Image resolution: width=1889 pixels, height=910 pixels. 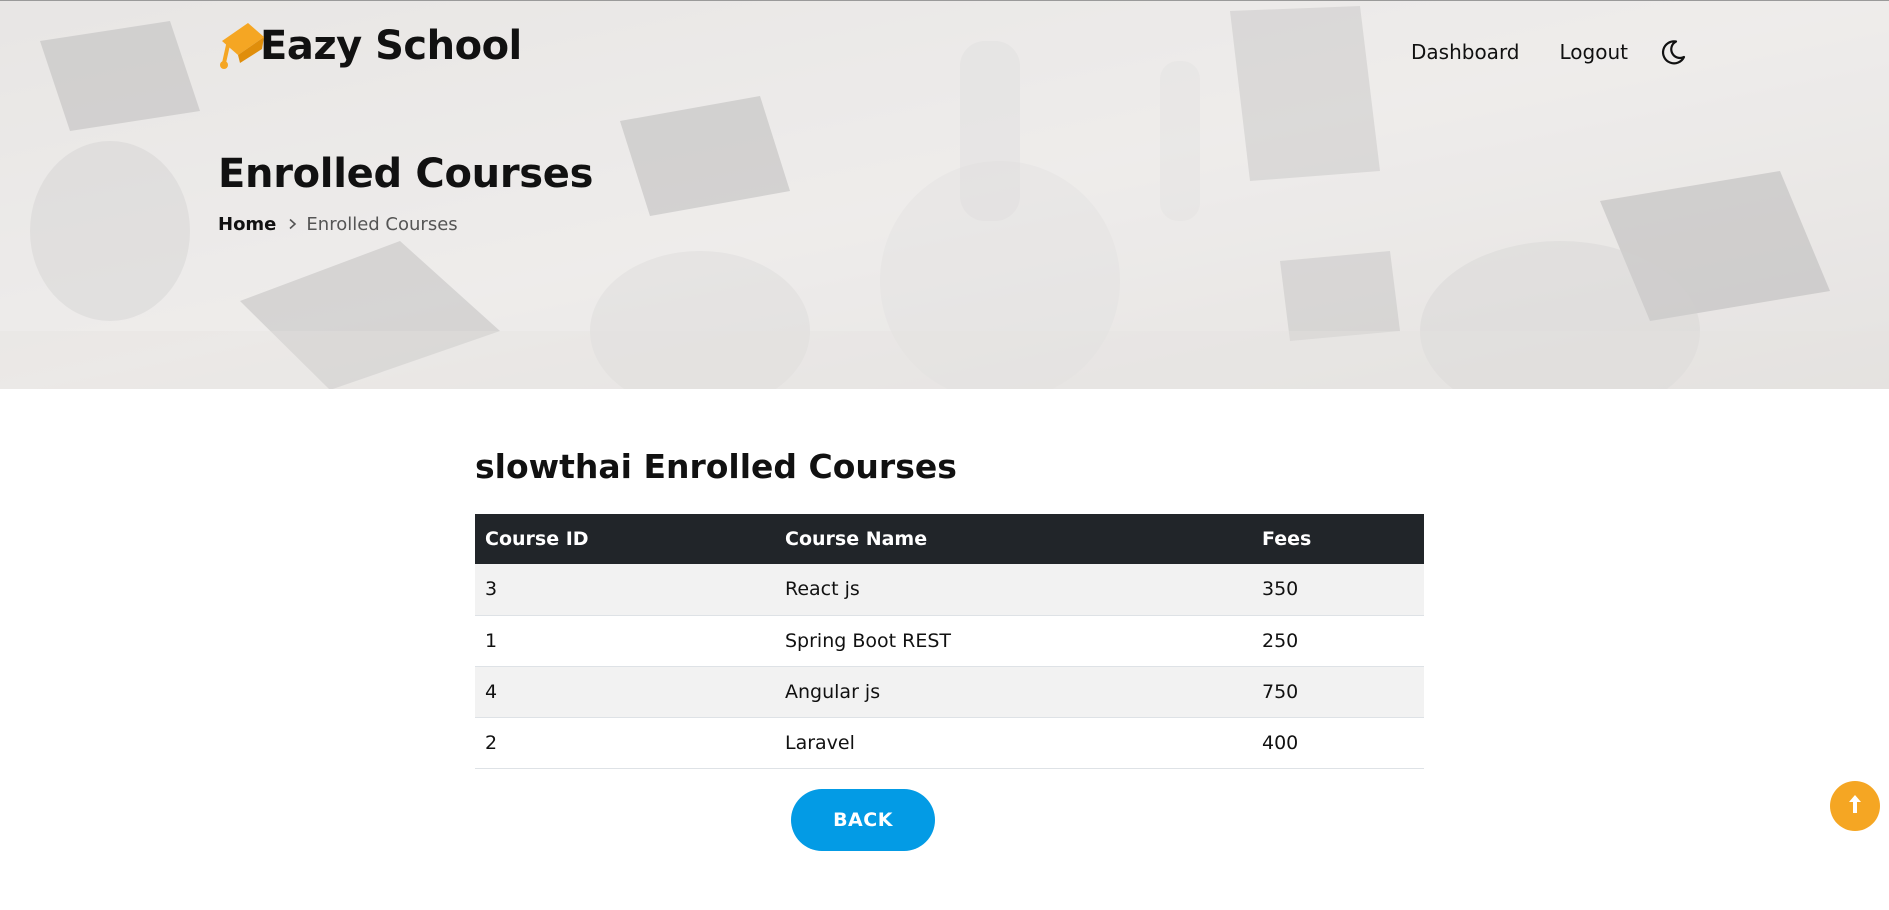 I want to click on course-name-cell: Laravel, so click(x=1013, y=743).